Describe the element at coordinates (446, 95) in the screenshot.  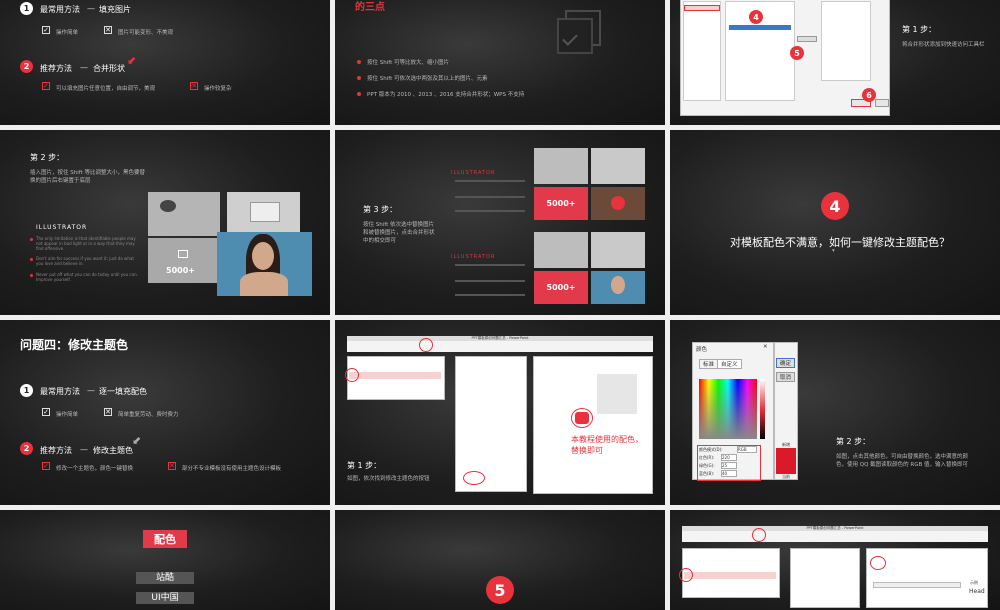
I see `bullet-text: PPT 版本为 2010 、2013 、2016 支持合并形状；WPS 不支持` at that location.